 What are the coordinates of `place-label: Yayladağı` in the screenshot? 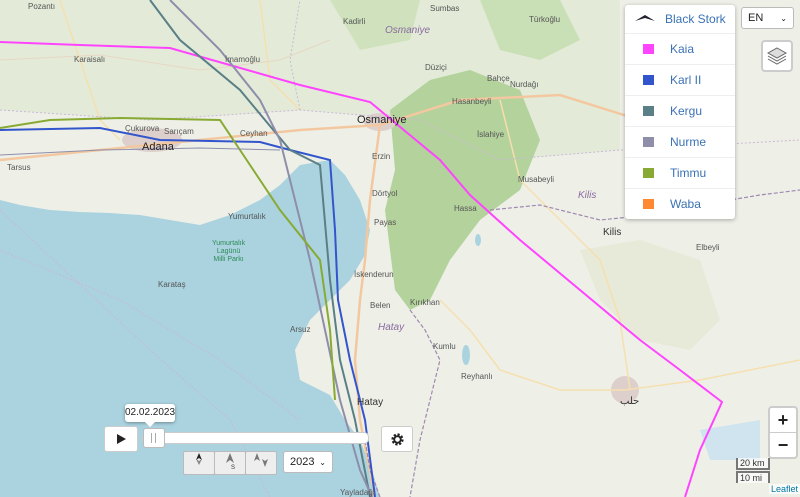 It's located at (357, 492).